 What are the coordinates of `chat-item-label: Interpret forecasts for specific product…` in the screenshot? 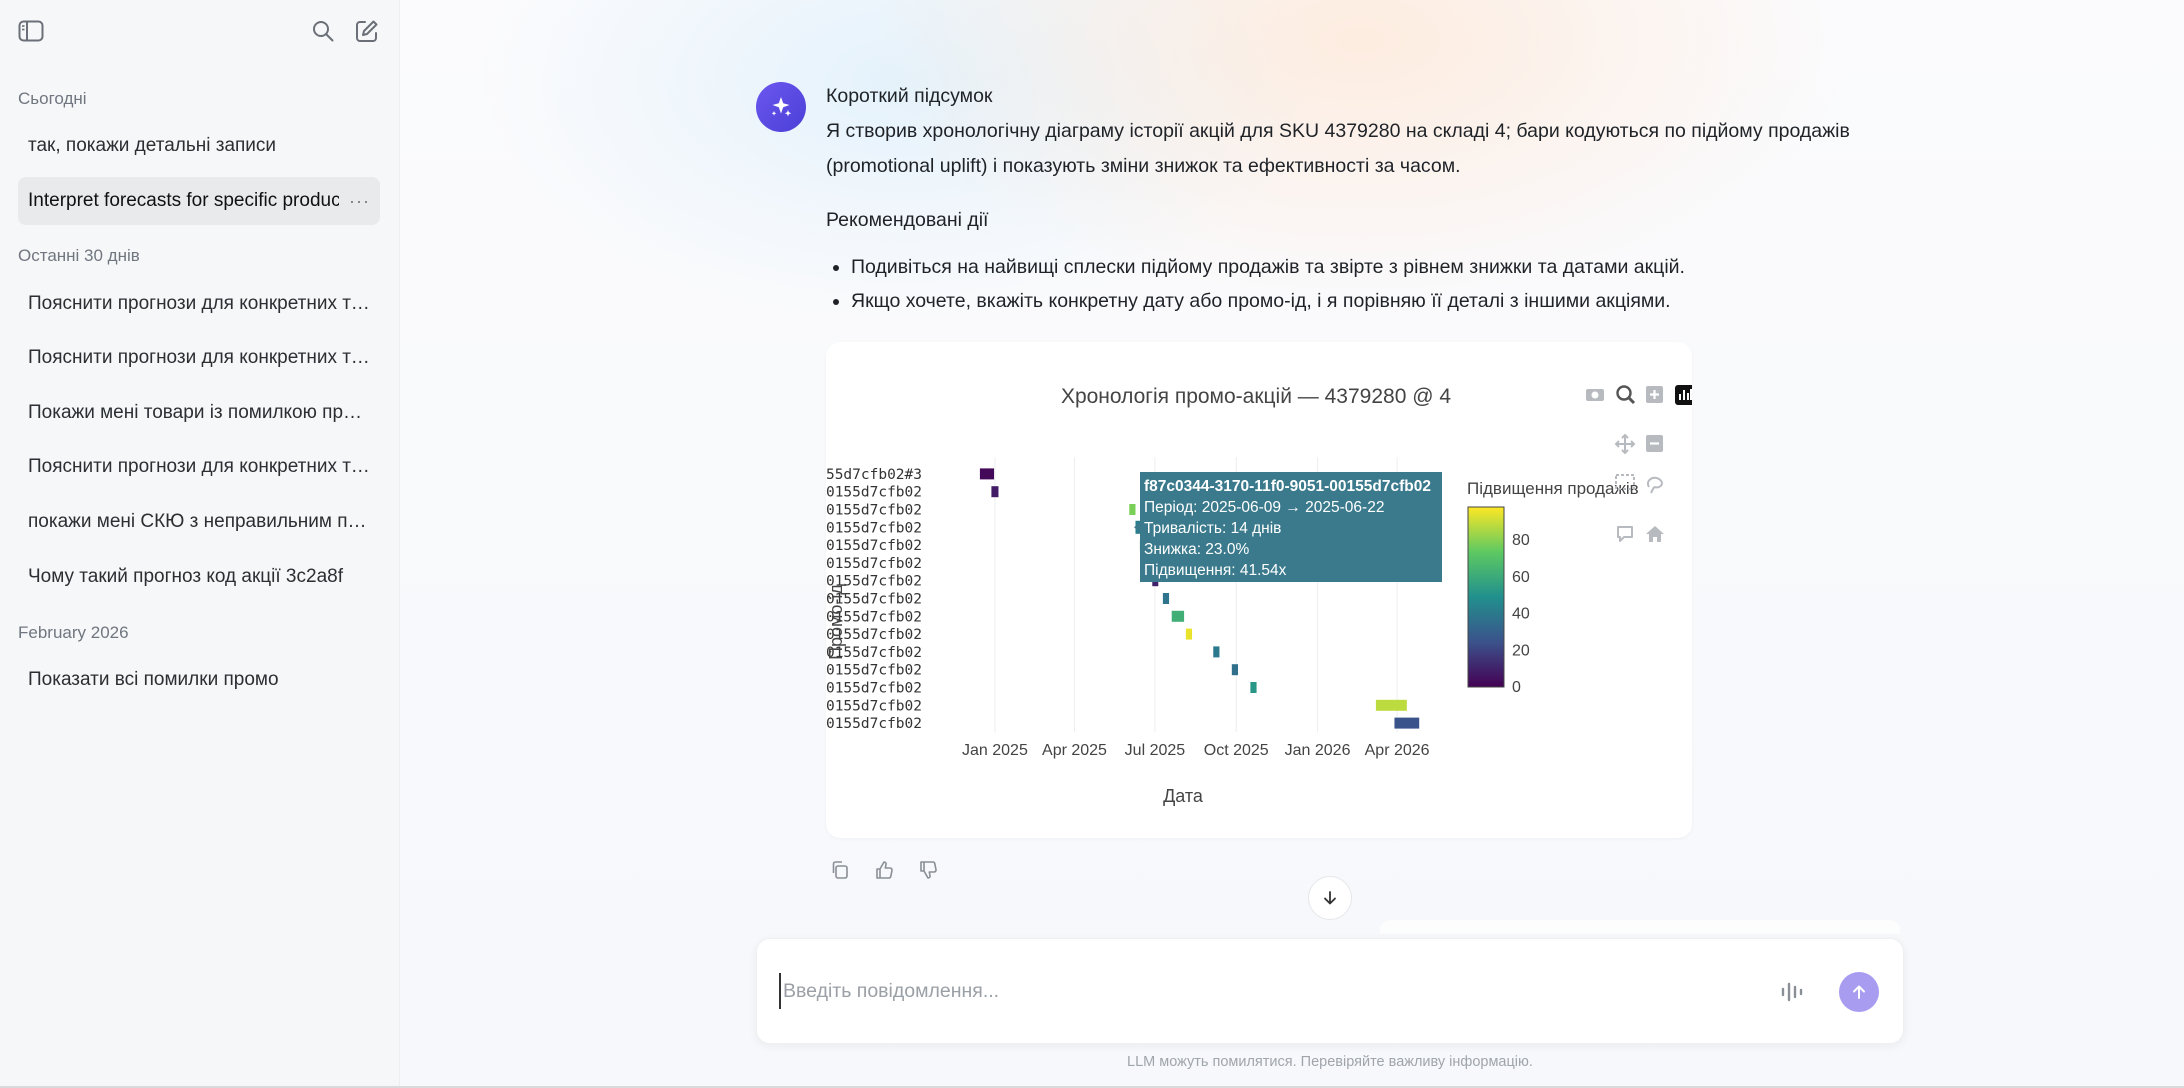 It's located at (184, 200).